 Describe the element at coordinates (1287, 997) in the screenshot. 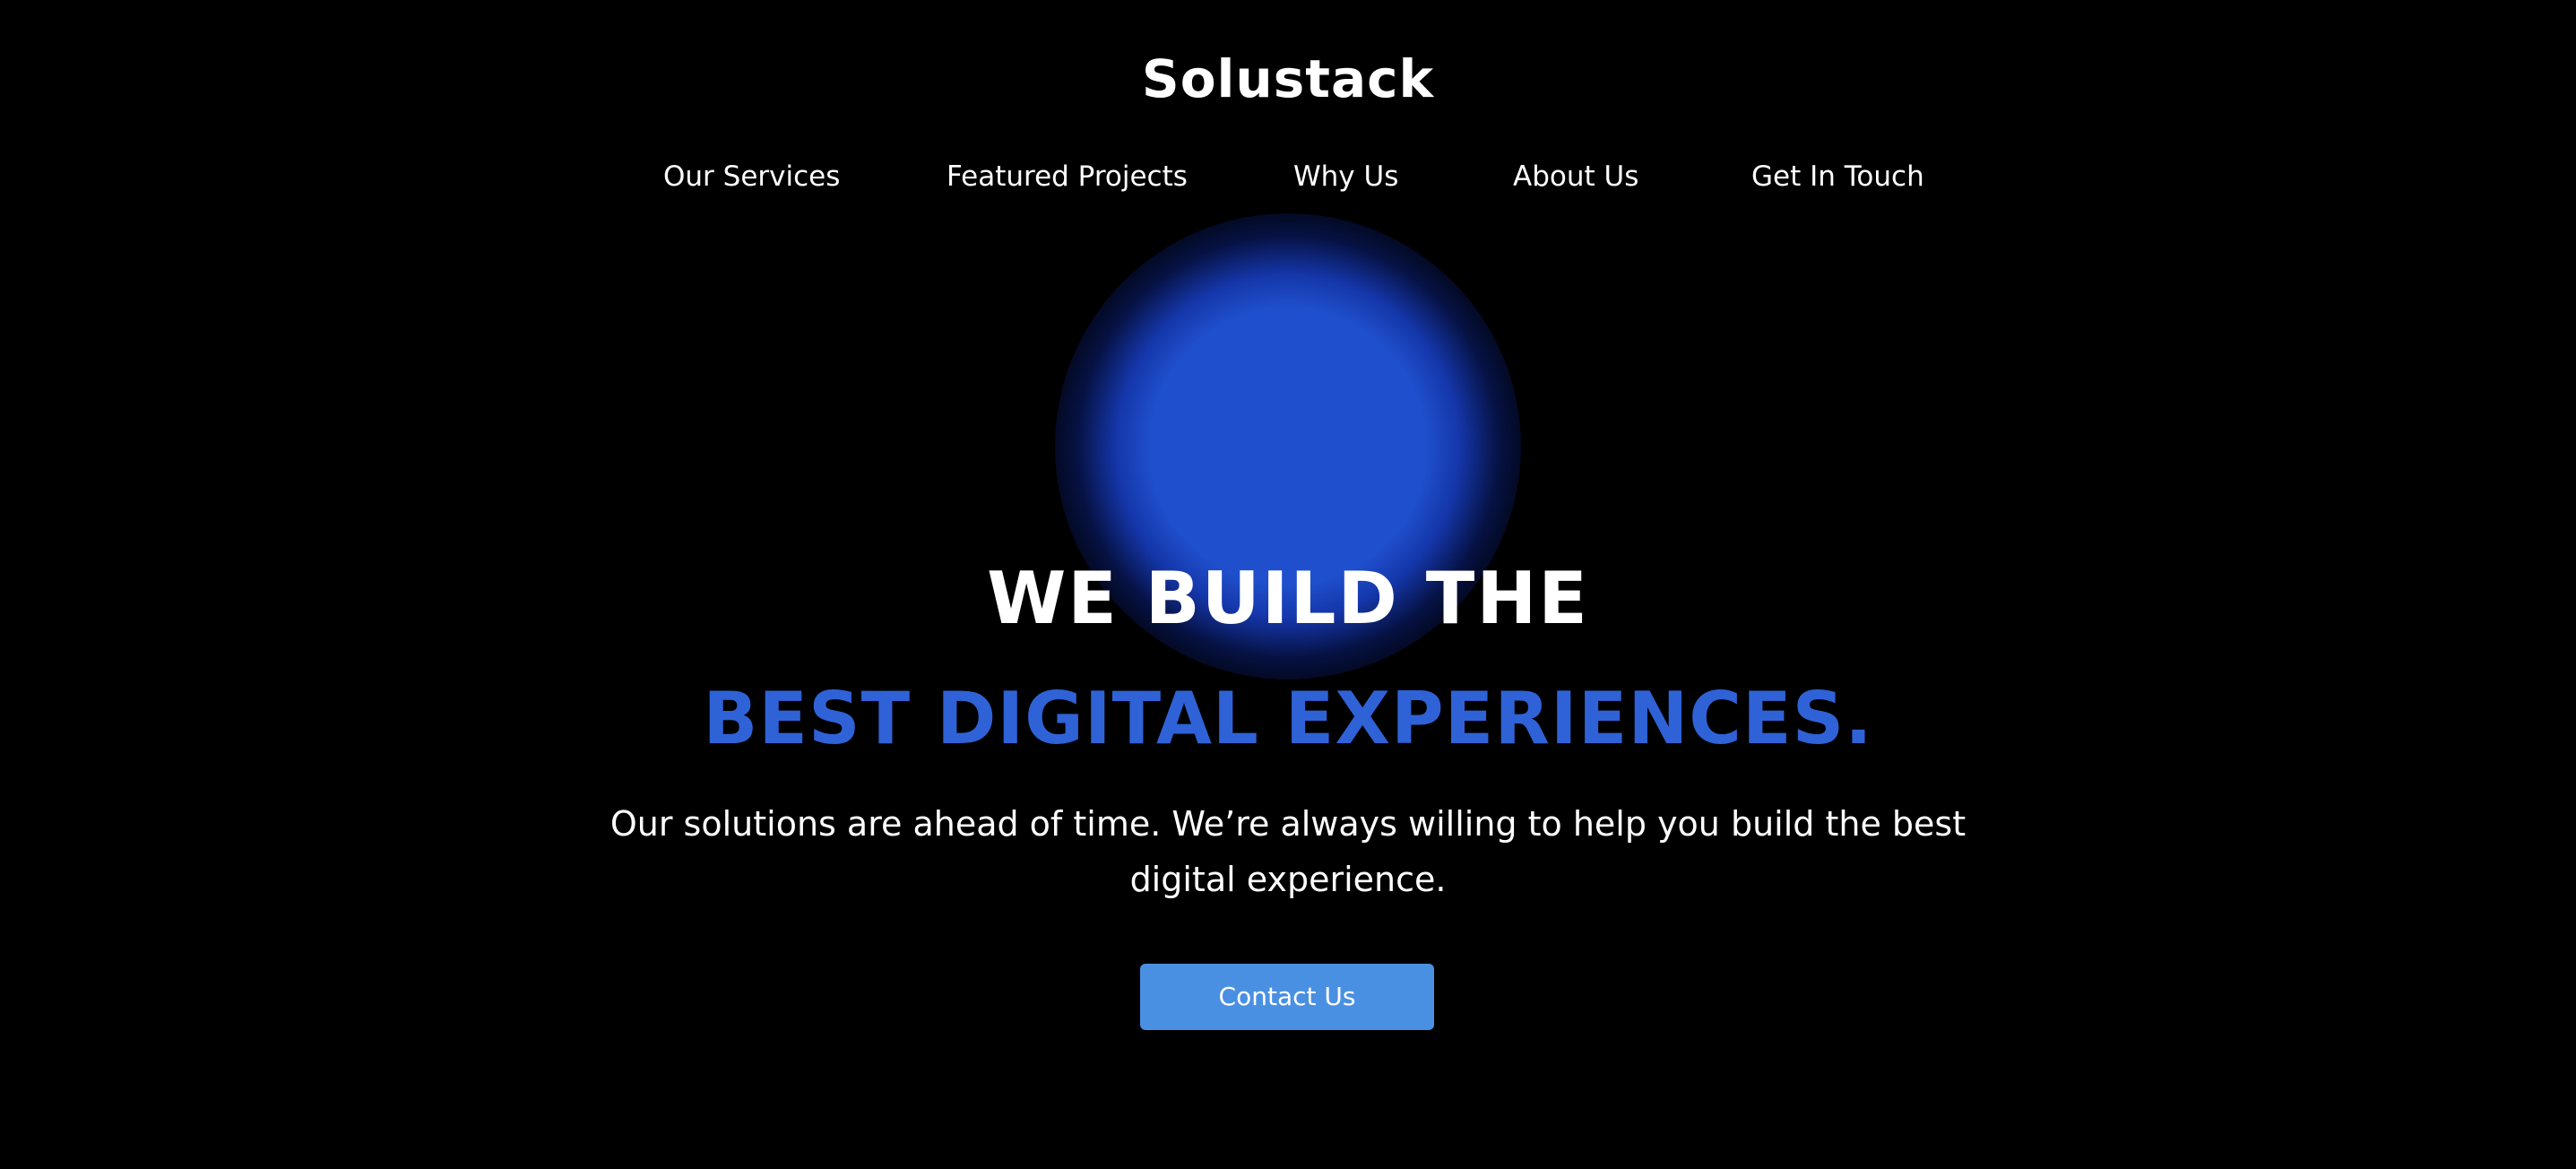

I see `contact-us-button: Contact Us` at that location.